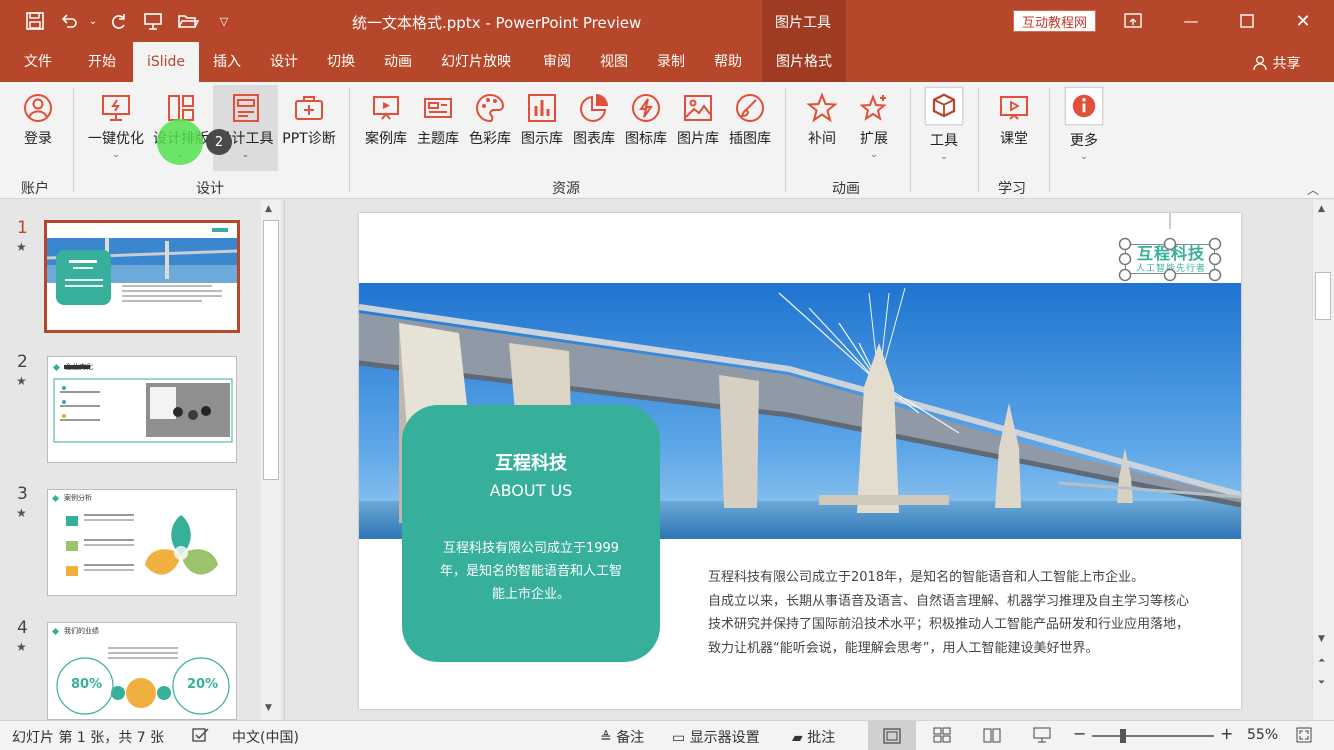 The width and height of the screenshot is (1334, 750). Describe the element at coordinates (646, 120) in the screenshot. I see `icon-library-button: 图标库` at that location.